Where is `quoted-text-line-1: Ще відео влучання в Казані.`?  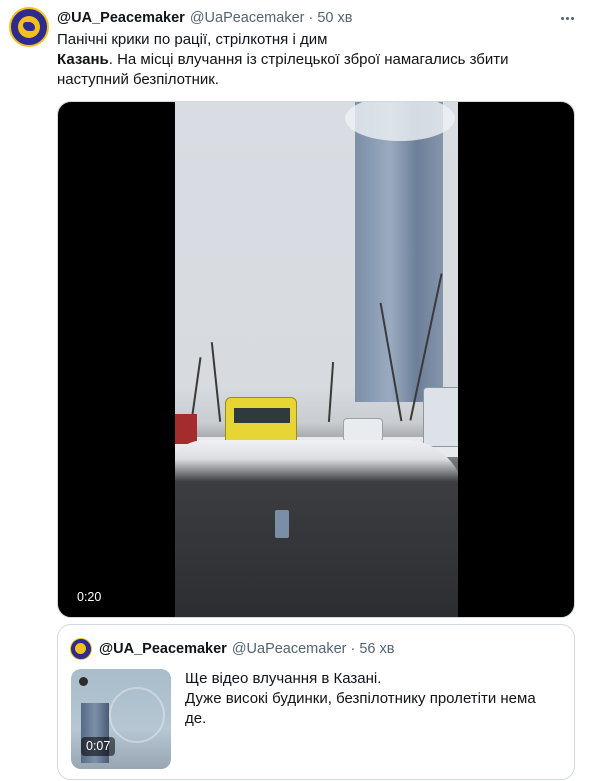
quoted-text-line-1: Ще відео влучання в Казані. is located at coordinates (283, 678).